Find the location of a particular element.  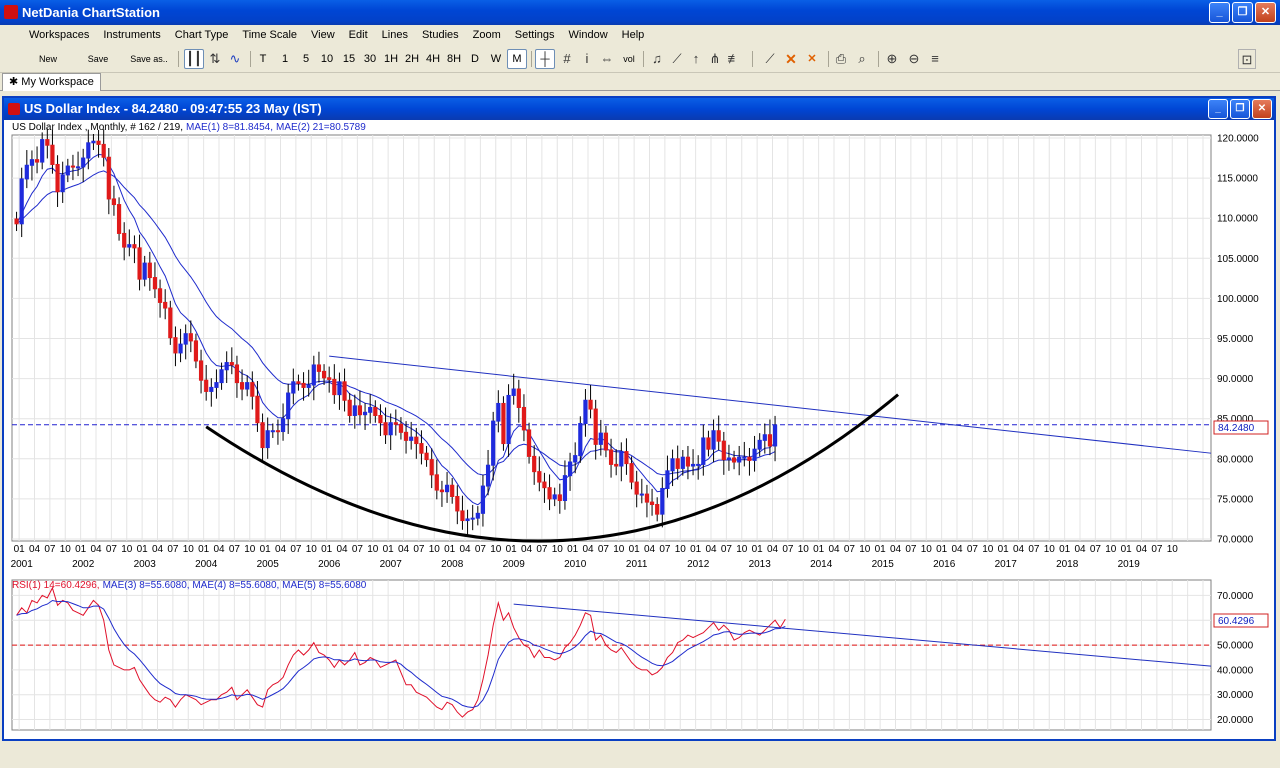

menu-lines: Lines is located at coordinates (395, 35).